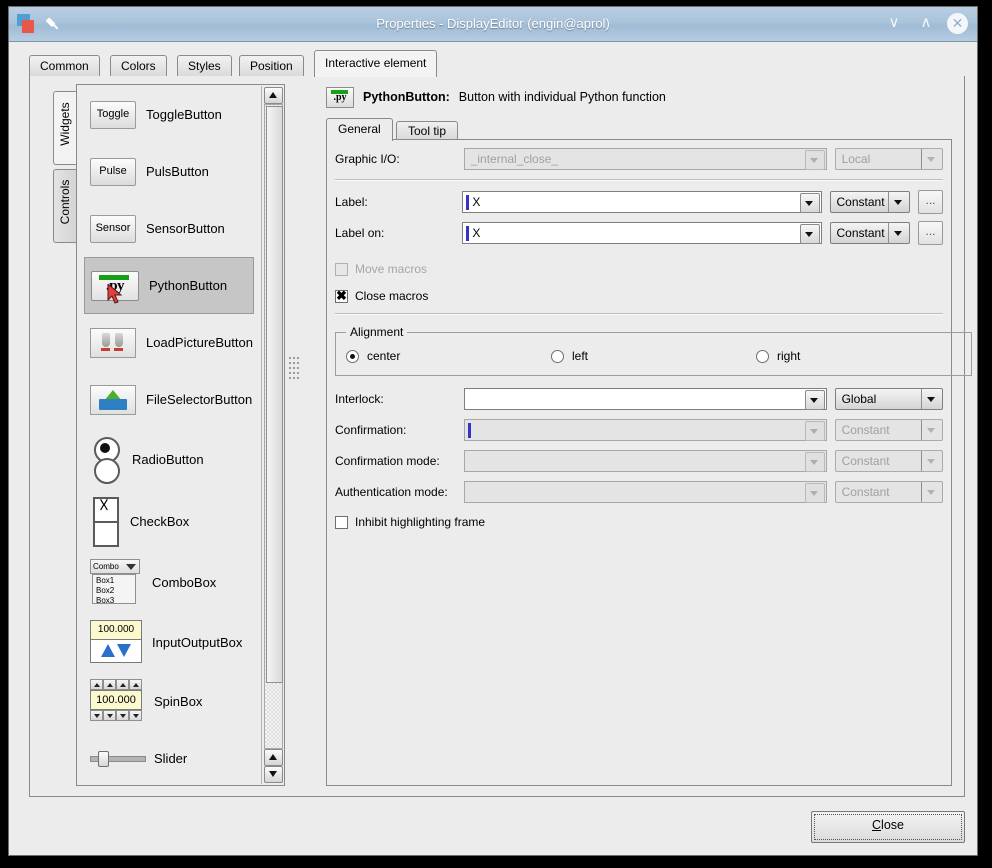  I want to click on confirmation-mode-select-2: Constant, so click(888, 461).